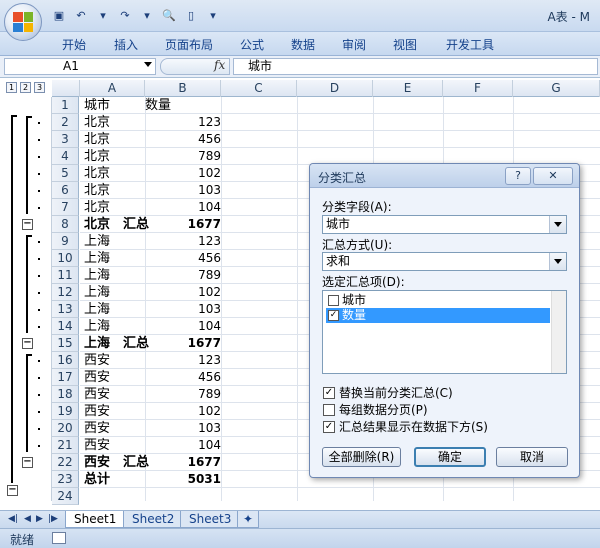 This screenshot has height=548, width=600. I want to click on cell-b, so click(183, 496).